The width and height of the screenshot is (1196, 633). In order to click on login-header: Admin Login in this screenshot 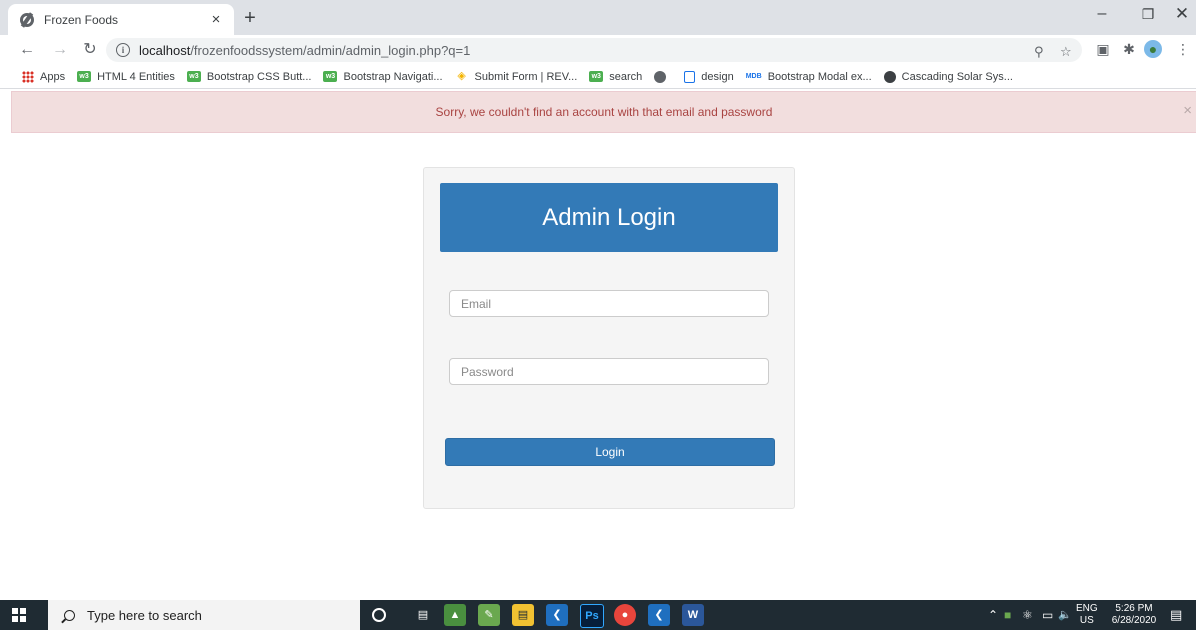, I will do `click(609, 217)`.